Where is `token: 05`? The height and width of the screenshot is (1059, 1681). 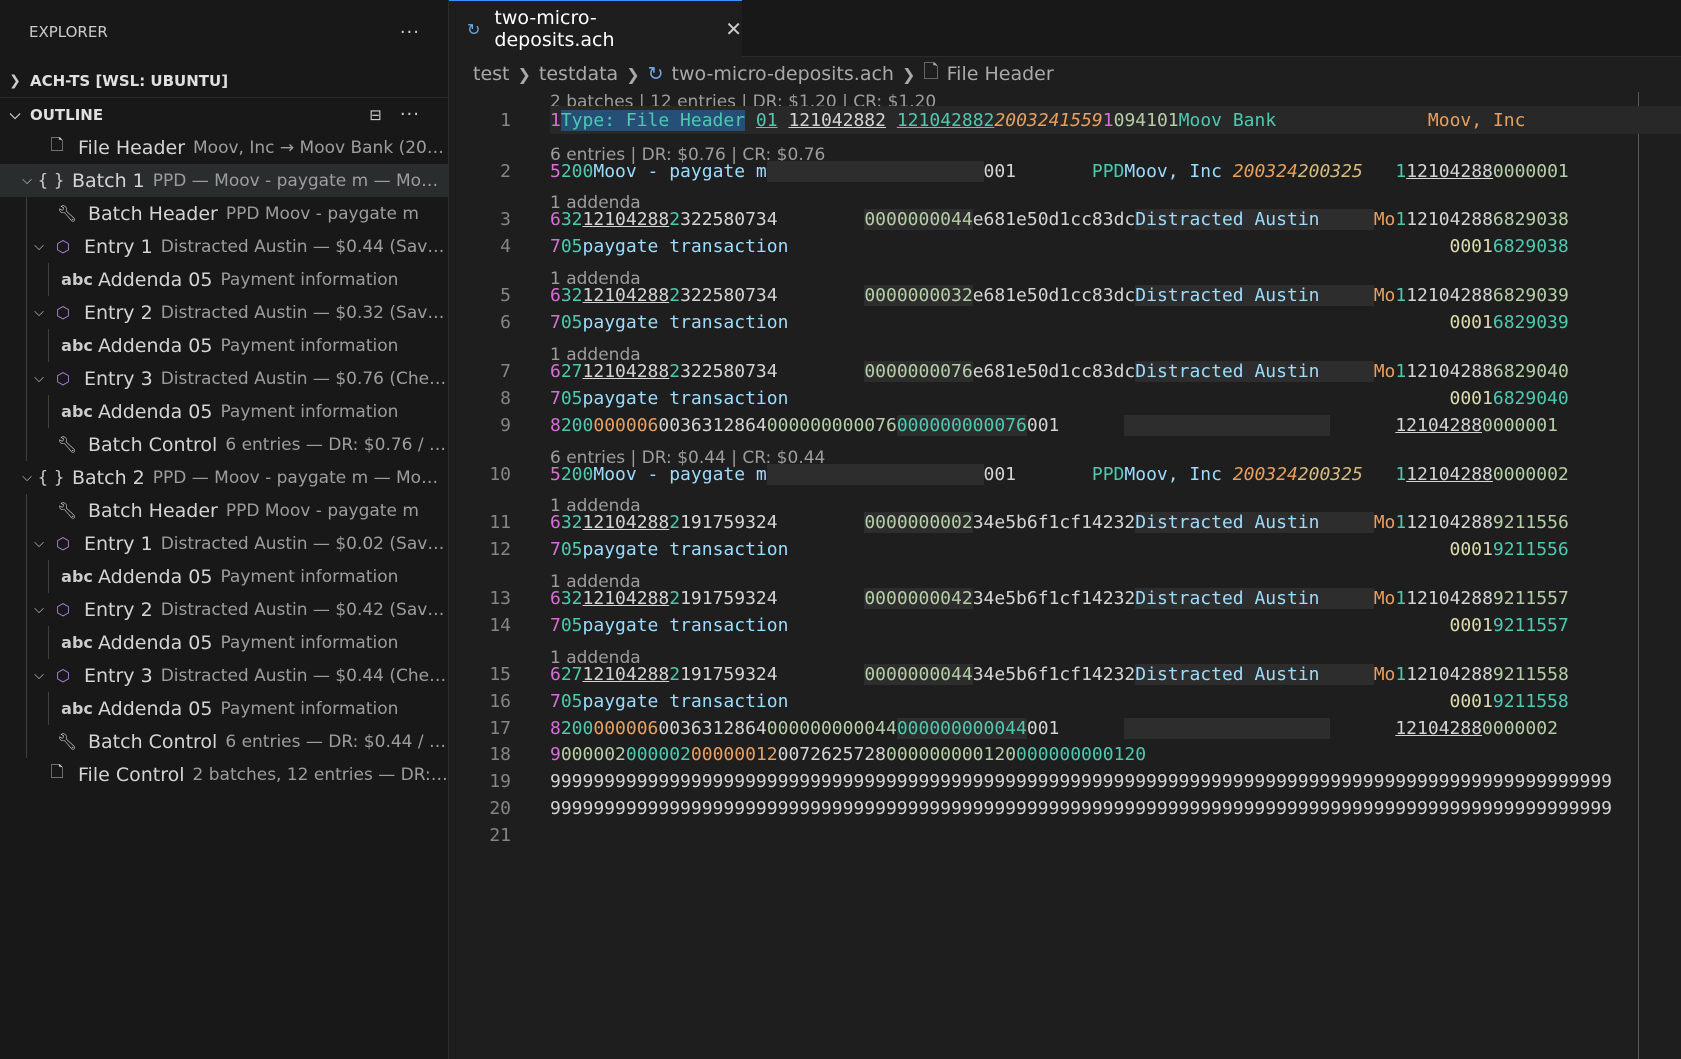 token: 05 is located at coordinates (571, 398).